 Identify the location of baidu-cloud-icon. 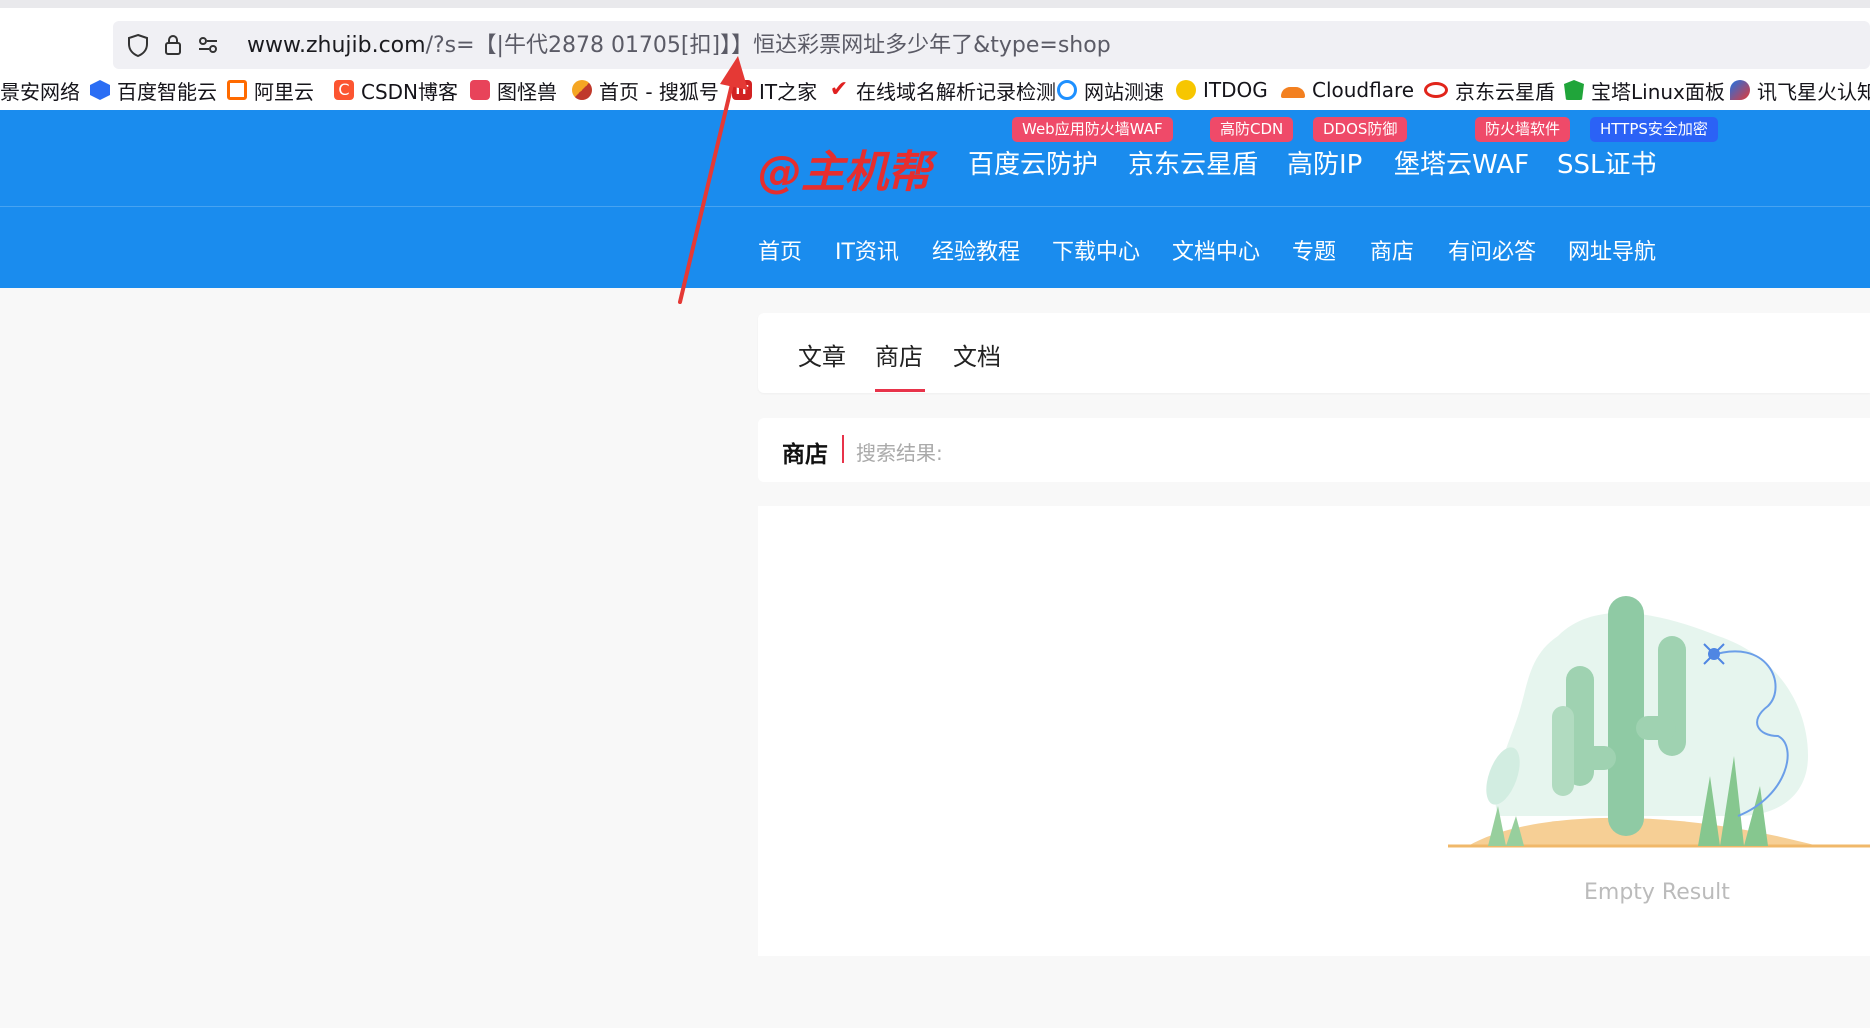
(100, 90).